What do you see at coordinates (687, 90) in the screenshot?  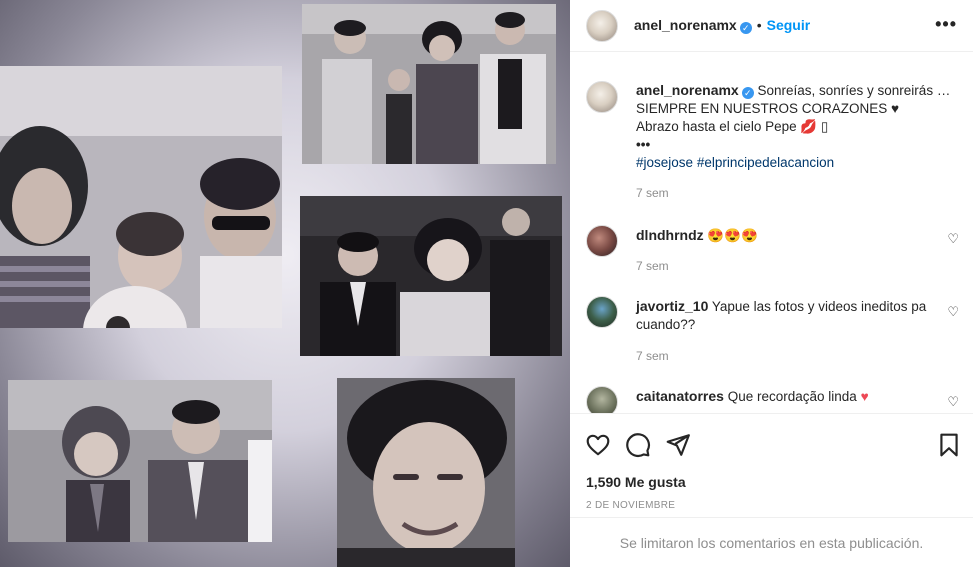 I see `caption-username: anel_norenamx` at bounding box center [687, 90].